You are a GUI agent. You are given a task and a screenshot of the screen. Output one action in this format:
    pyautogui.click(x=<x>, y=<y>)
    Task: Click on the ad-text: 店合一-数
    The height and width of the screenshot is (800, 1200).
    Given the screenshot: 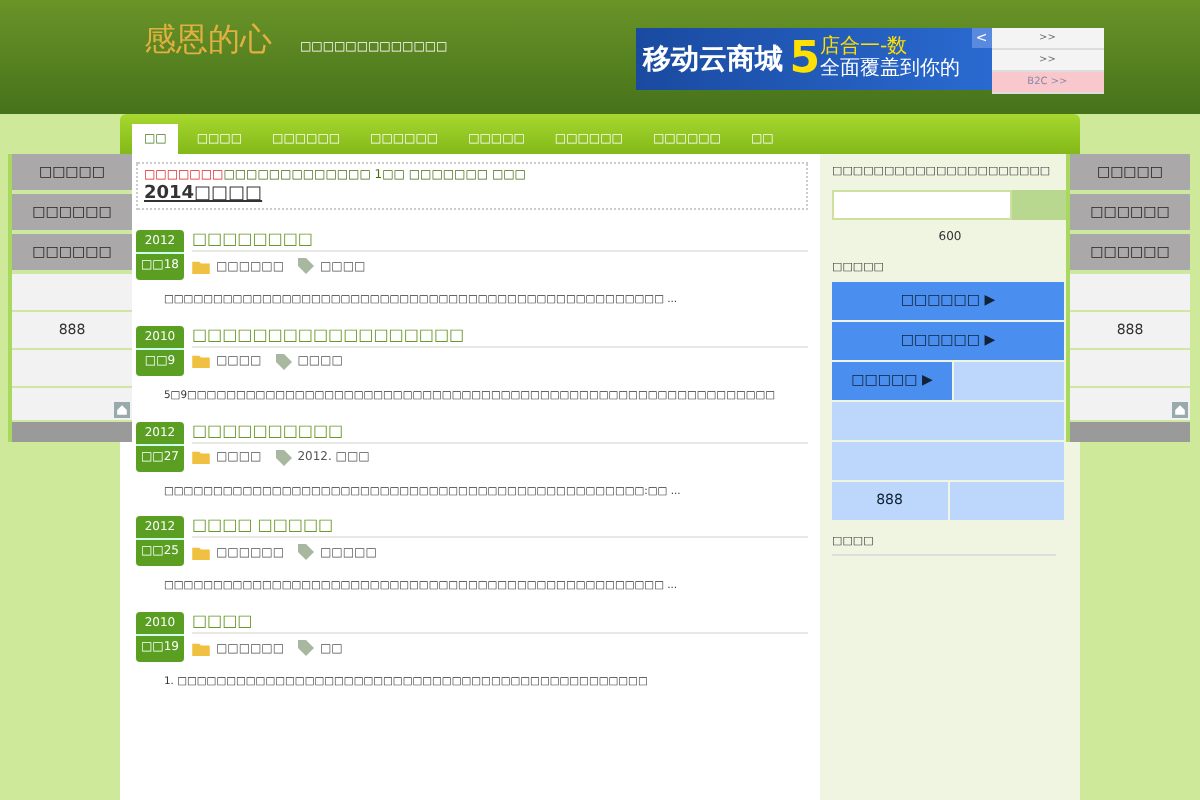 What is the action you would take?
    pyautogui.click(x=865, y=48)
    